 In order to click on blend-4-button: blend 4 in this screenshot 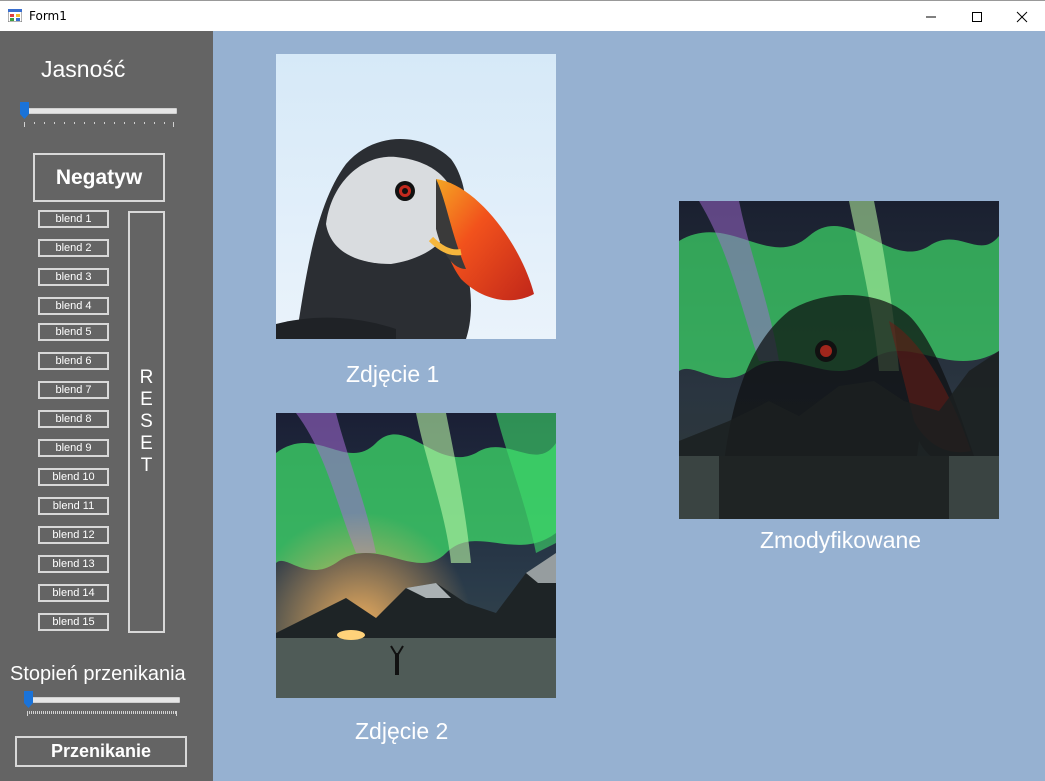, I will do `click(73, 306)`.